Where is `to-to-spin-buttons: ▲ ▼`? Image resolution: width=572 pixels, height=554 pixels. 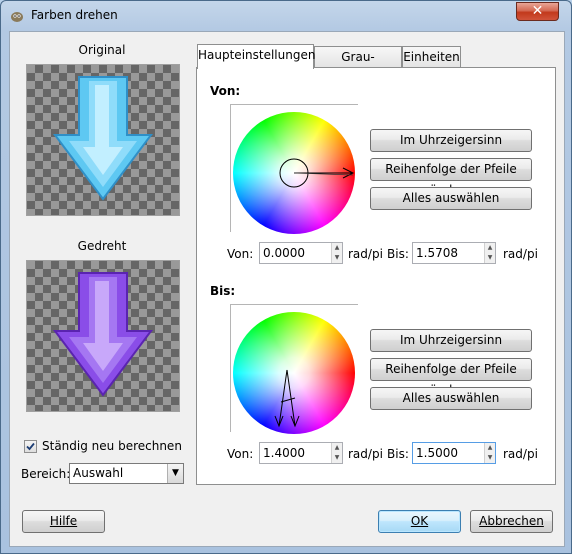
to-to-spin-buttons: ▲ ▼ is located at coordinates (489, 453).